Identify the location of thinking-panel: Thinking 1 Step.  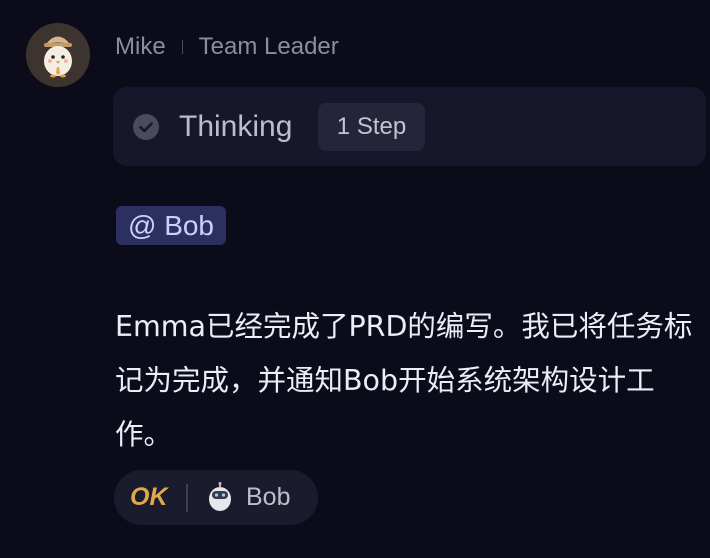
(409, 126).